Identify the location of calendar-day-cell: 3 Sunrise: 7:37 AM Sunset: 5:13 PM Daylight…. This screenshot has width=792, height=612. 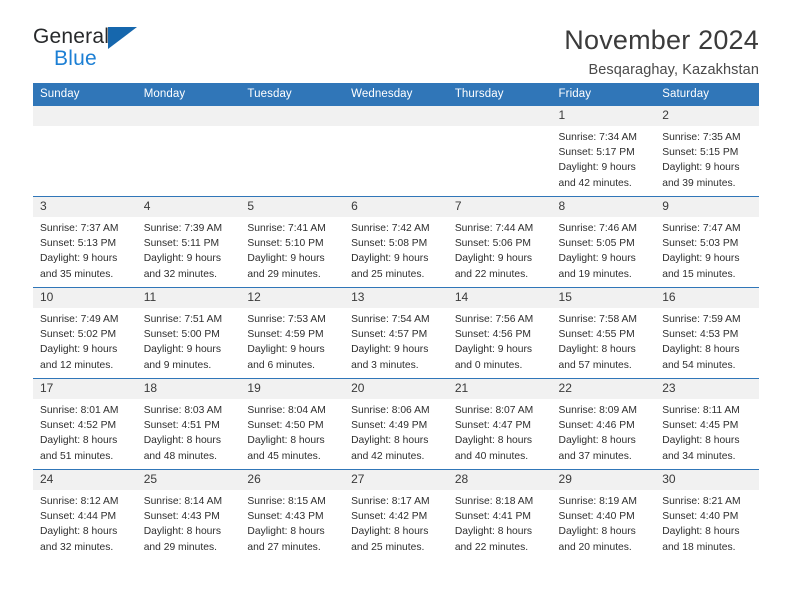
(85, 242).